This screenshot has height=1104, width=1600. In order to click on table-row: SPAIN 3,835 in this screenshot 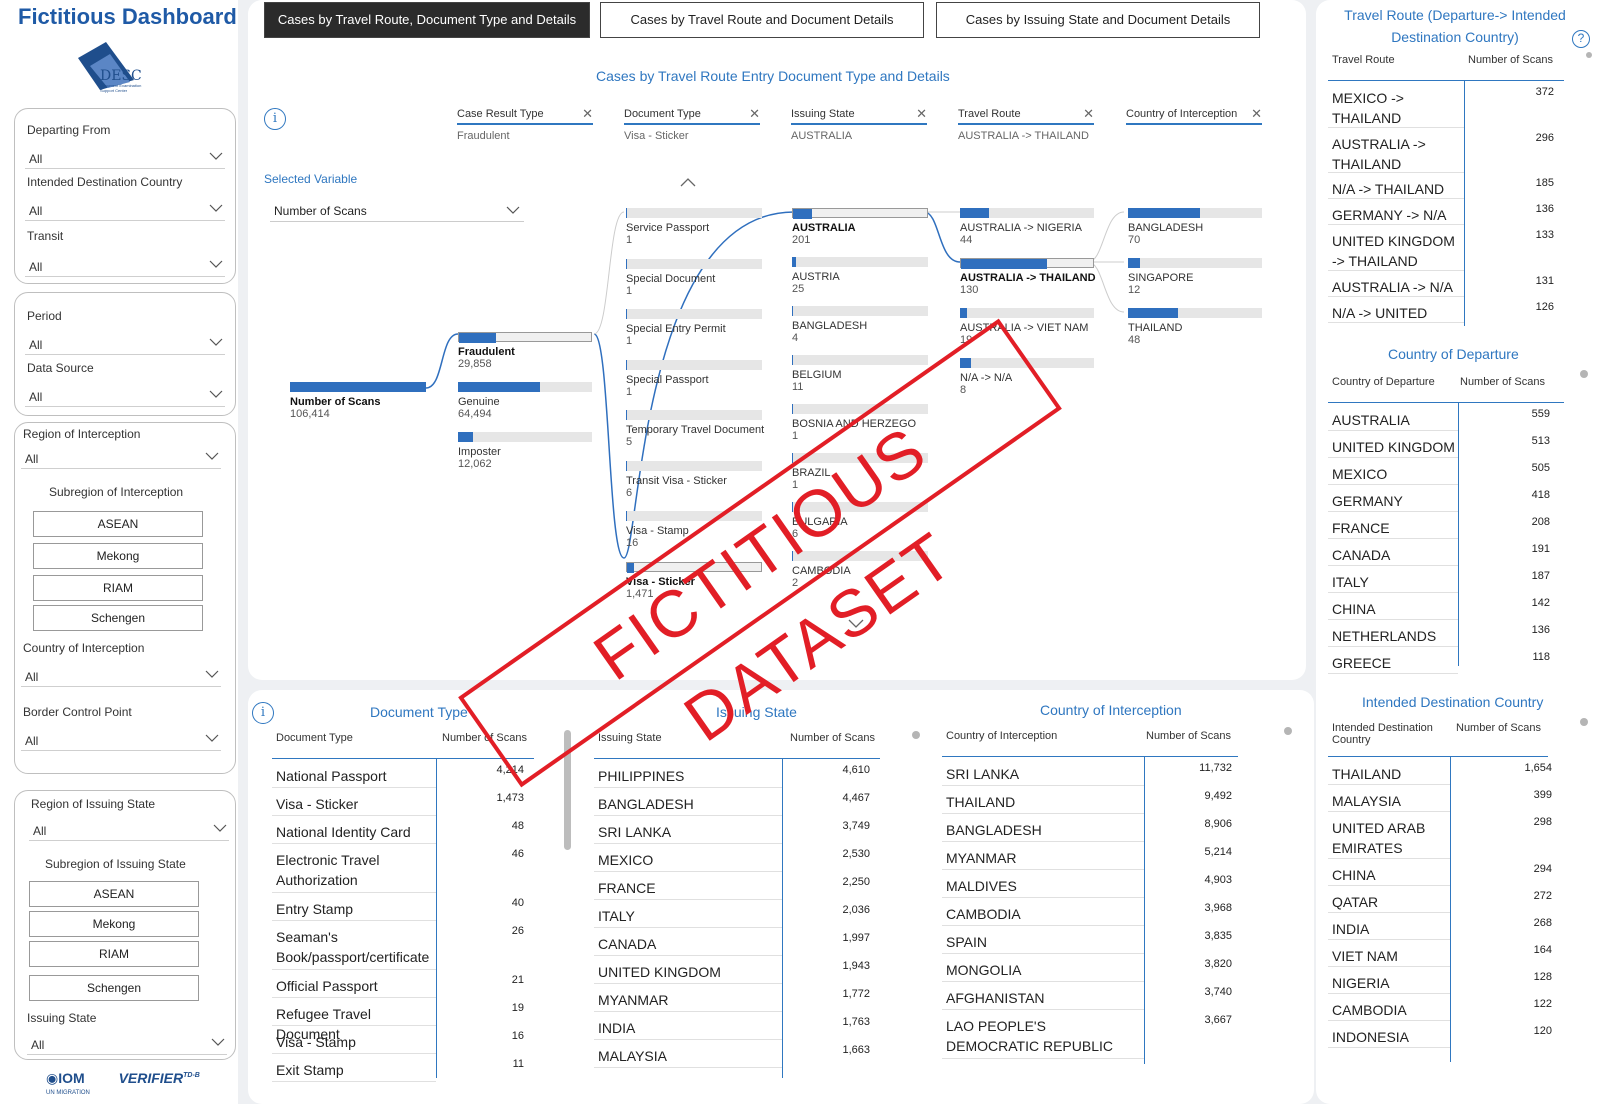, I will do `click(1087, 940)`.